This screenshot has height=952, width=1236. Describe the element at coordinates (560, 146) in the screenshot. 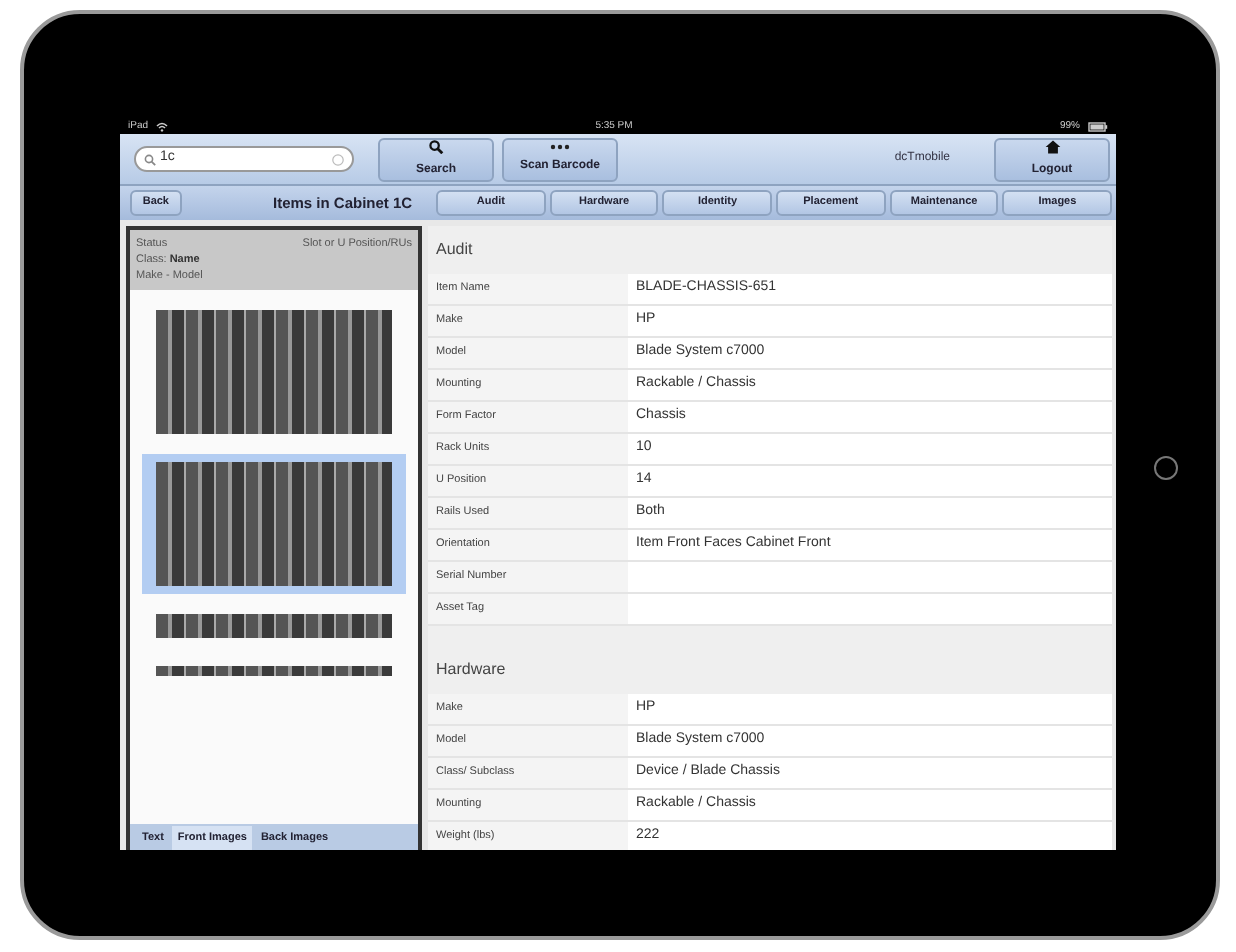

I see `more-icon` at that location.